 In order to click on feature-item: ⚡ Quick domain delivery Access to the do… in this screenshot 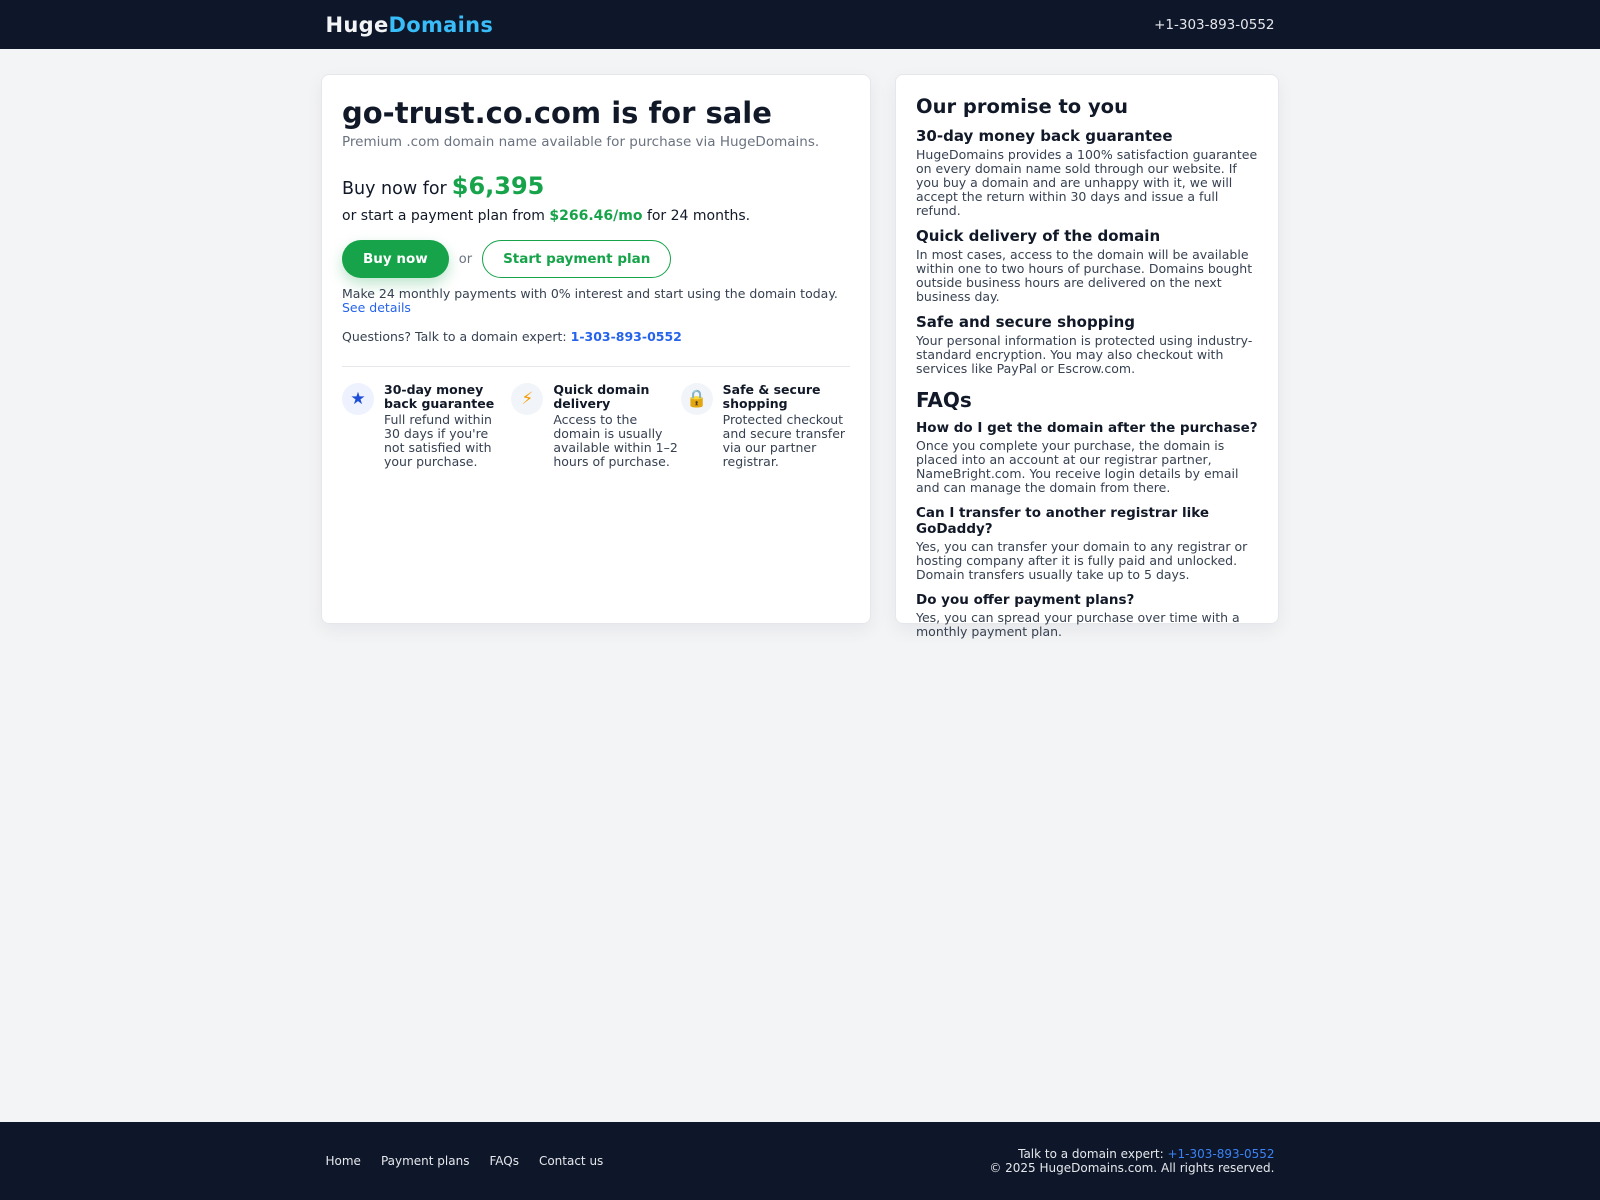, I will do `click(595, 426)`.